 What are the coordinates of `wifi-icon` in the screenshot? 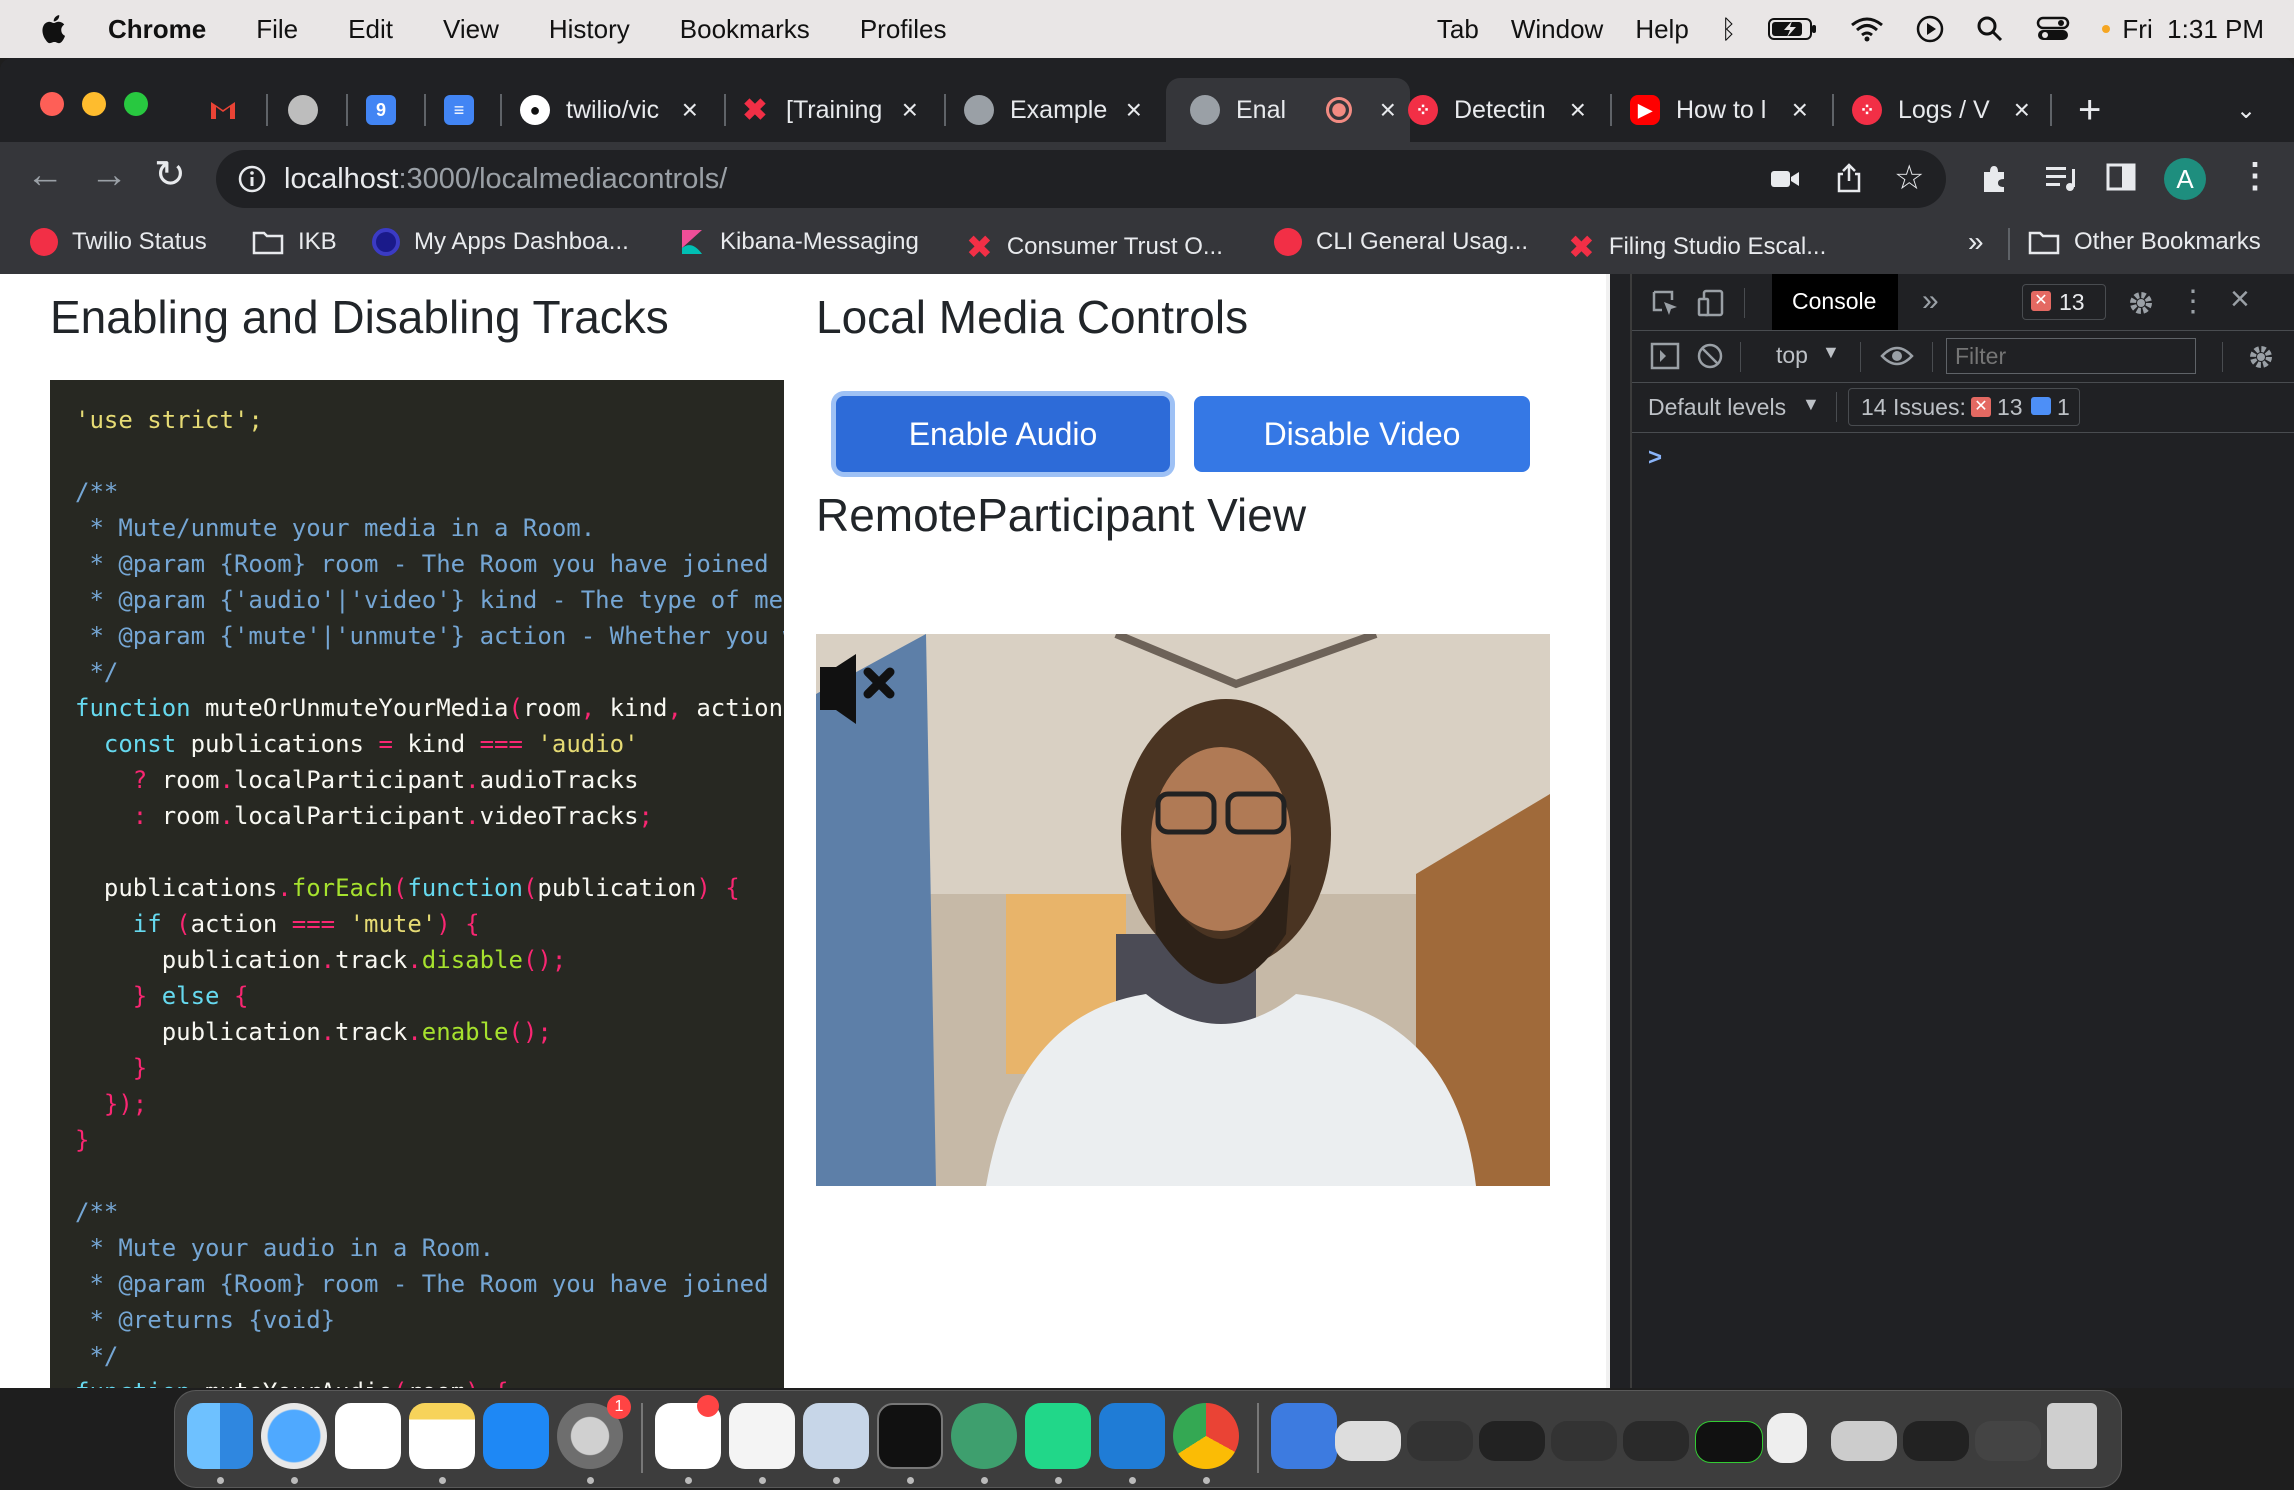 It's located at (1867, 29).